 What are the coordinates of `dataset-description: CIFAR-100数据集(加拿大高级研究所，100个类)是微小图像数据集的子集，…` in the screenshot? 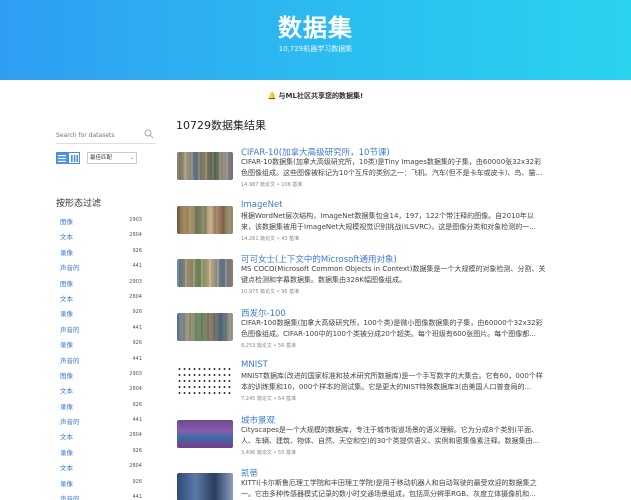 It's located at (392, 328).